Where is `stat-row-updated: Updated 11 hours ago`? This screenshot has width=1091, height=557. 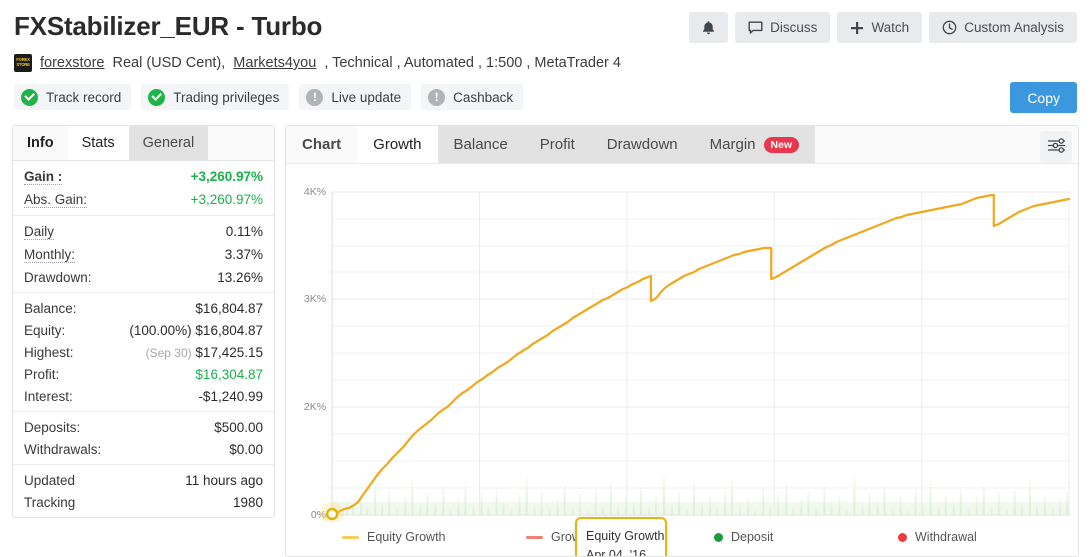 stat-row-updated: Updated 11 hours ago is located at coordinates (143, 480).